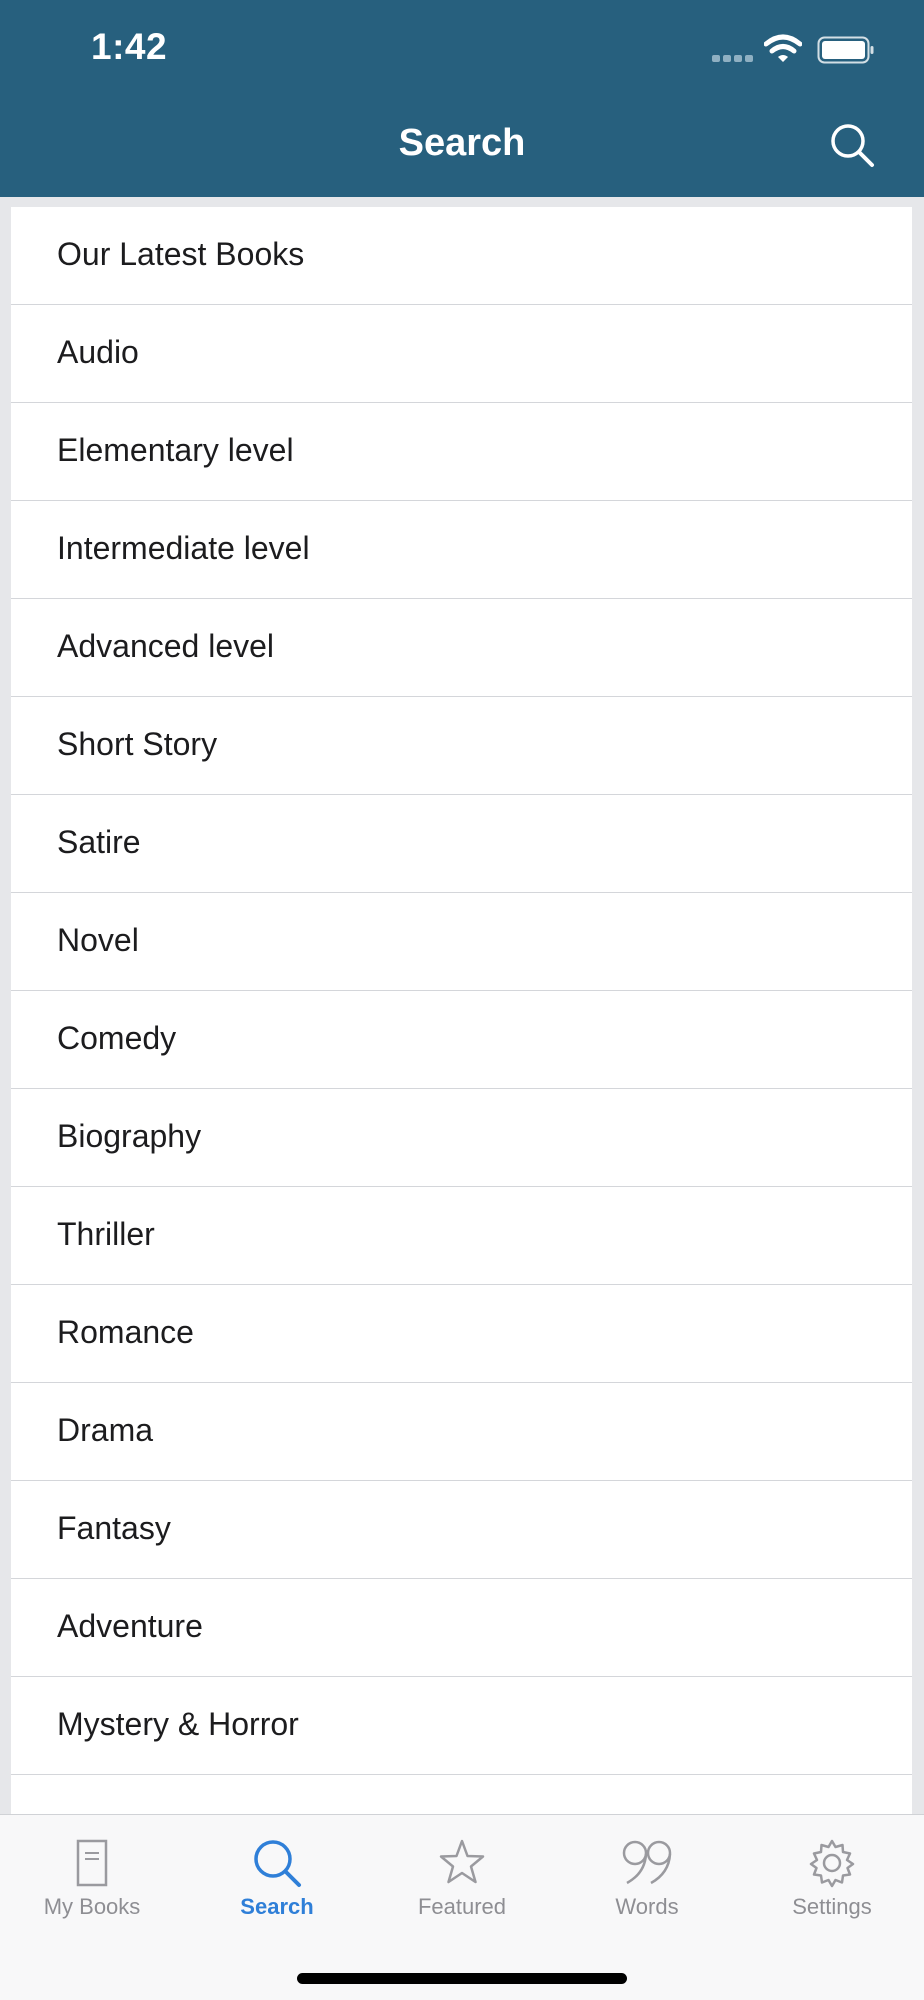  I want to click on tab-label: Settings, so click(832, 1906).